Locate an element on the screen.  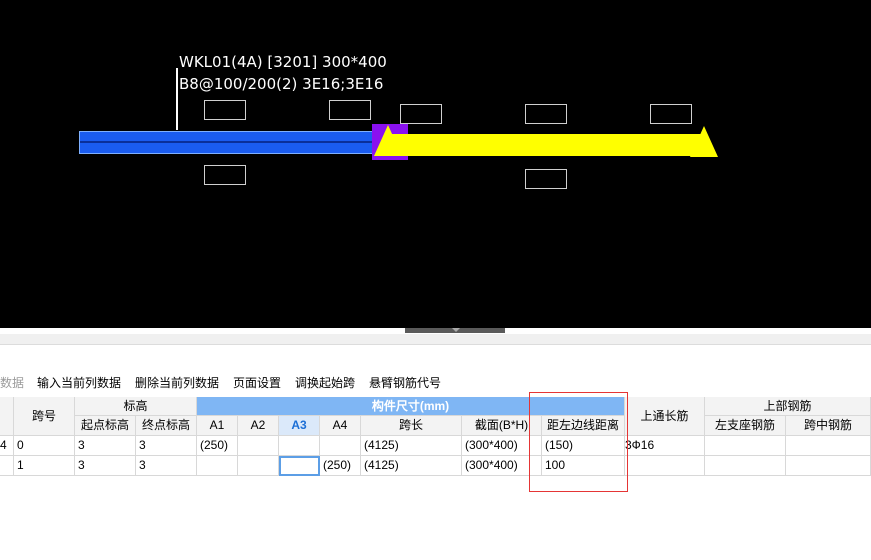
col-header-left-support: 左支座钢筋 is located at coordinates (745, 426).